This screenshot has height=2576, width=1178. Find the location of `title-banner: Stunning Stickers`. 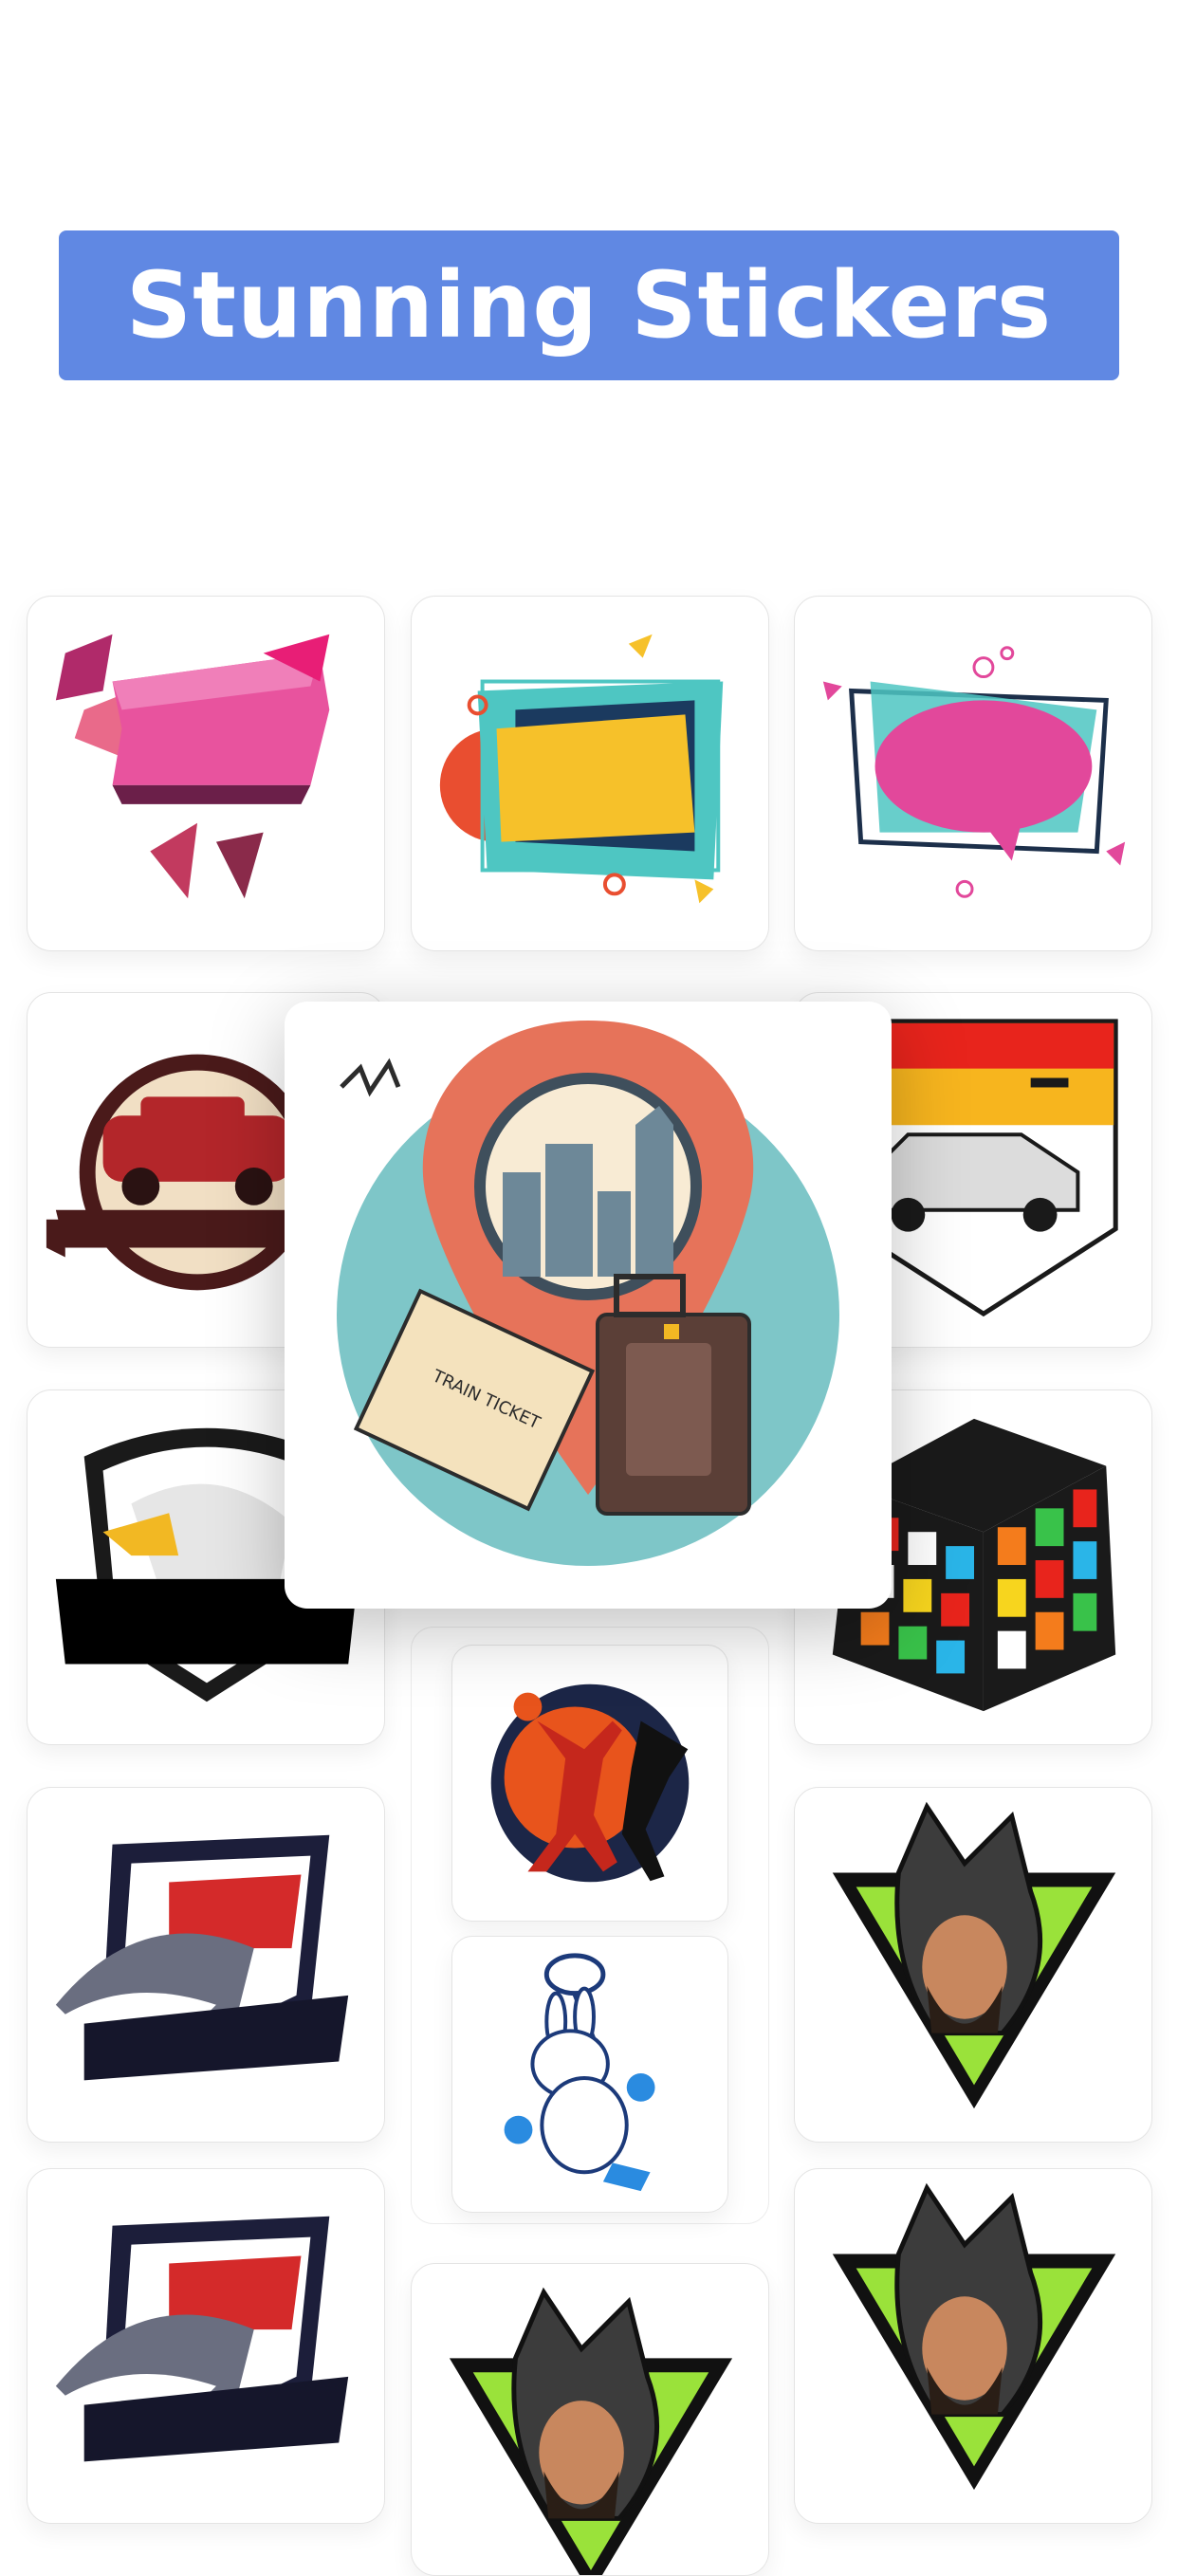

title-banner: Stunning Stickers is located at coordinates (589, 305).